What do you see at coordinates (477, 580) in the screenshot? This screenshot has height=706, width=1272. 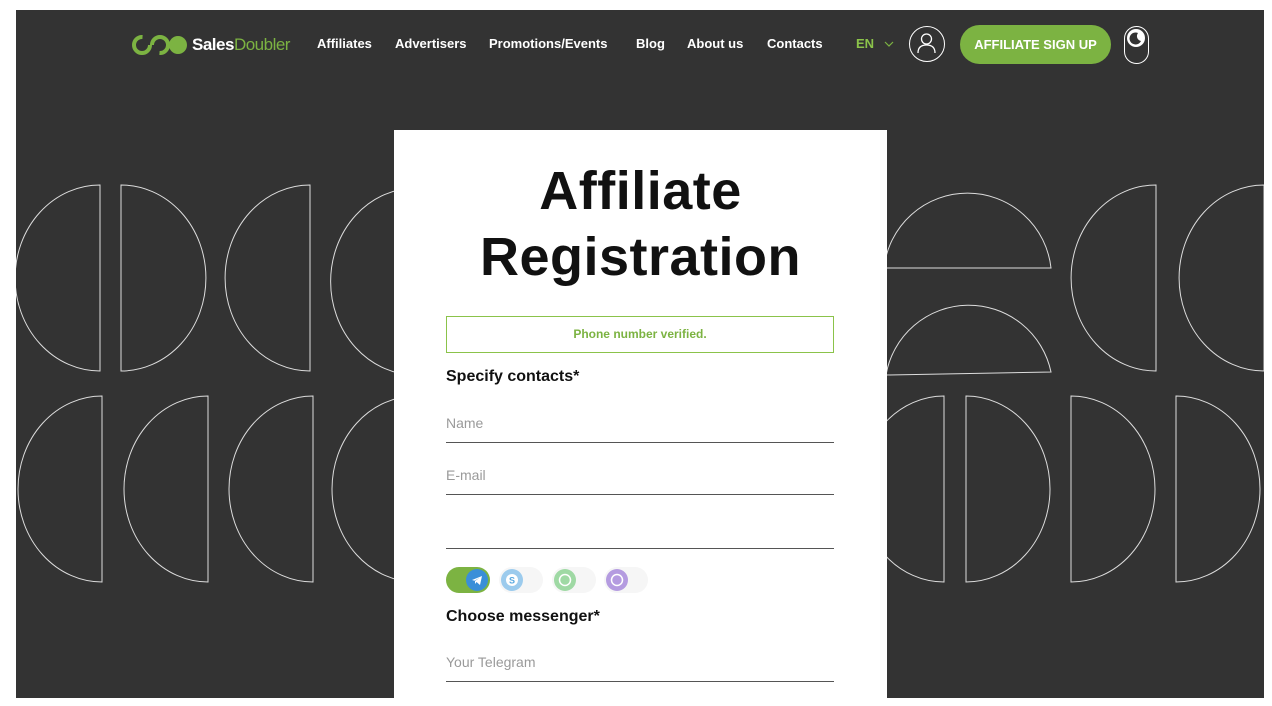 I see `telegram-icon` at bounding box center [477, 580].